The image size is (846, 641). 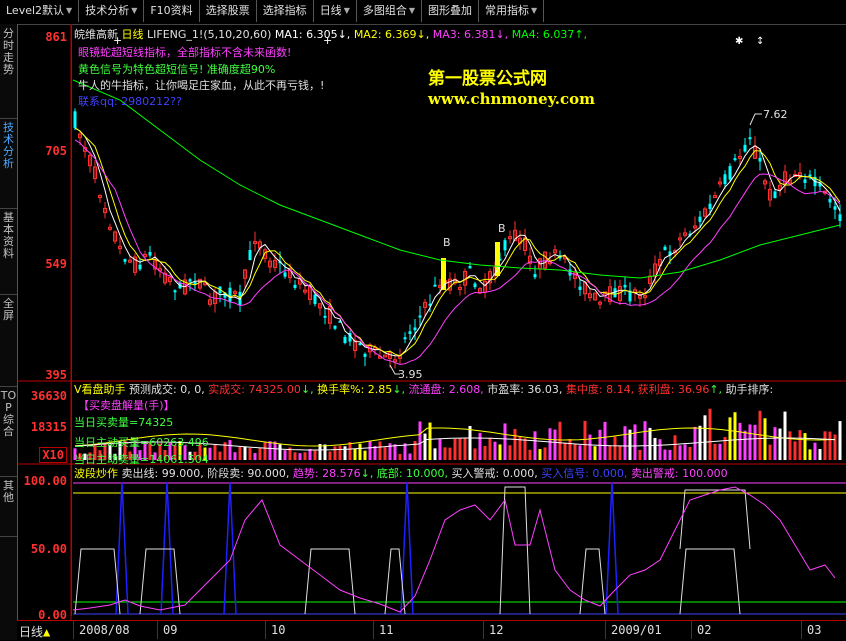 I want to click on star-icon: ✱, so click(x=739, y=41).